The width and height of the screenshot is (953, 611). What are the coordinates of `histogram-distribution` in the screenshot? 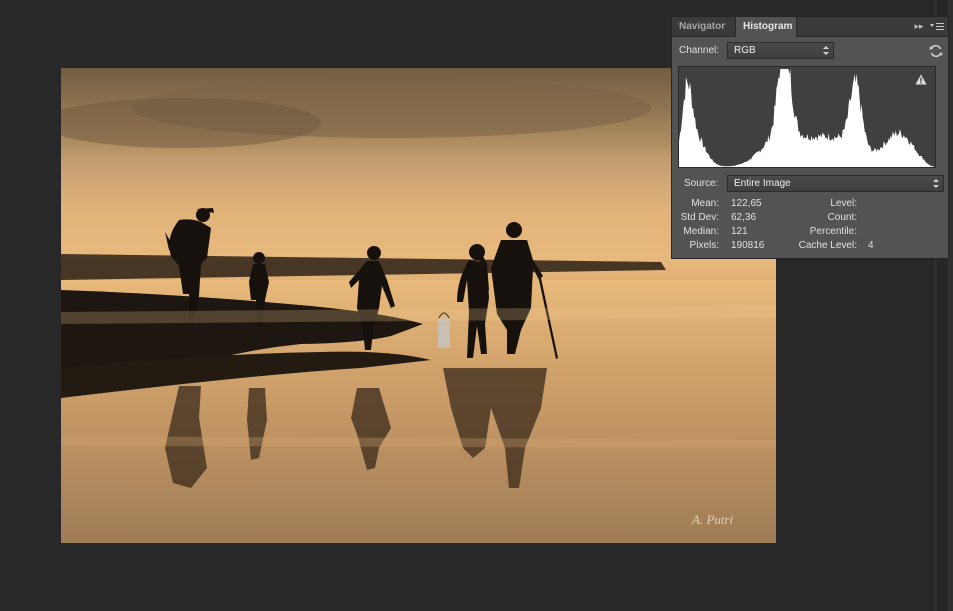 It's located at (807, 118).